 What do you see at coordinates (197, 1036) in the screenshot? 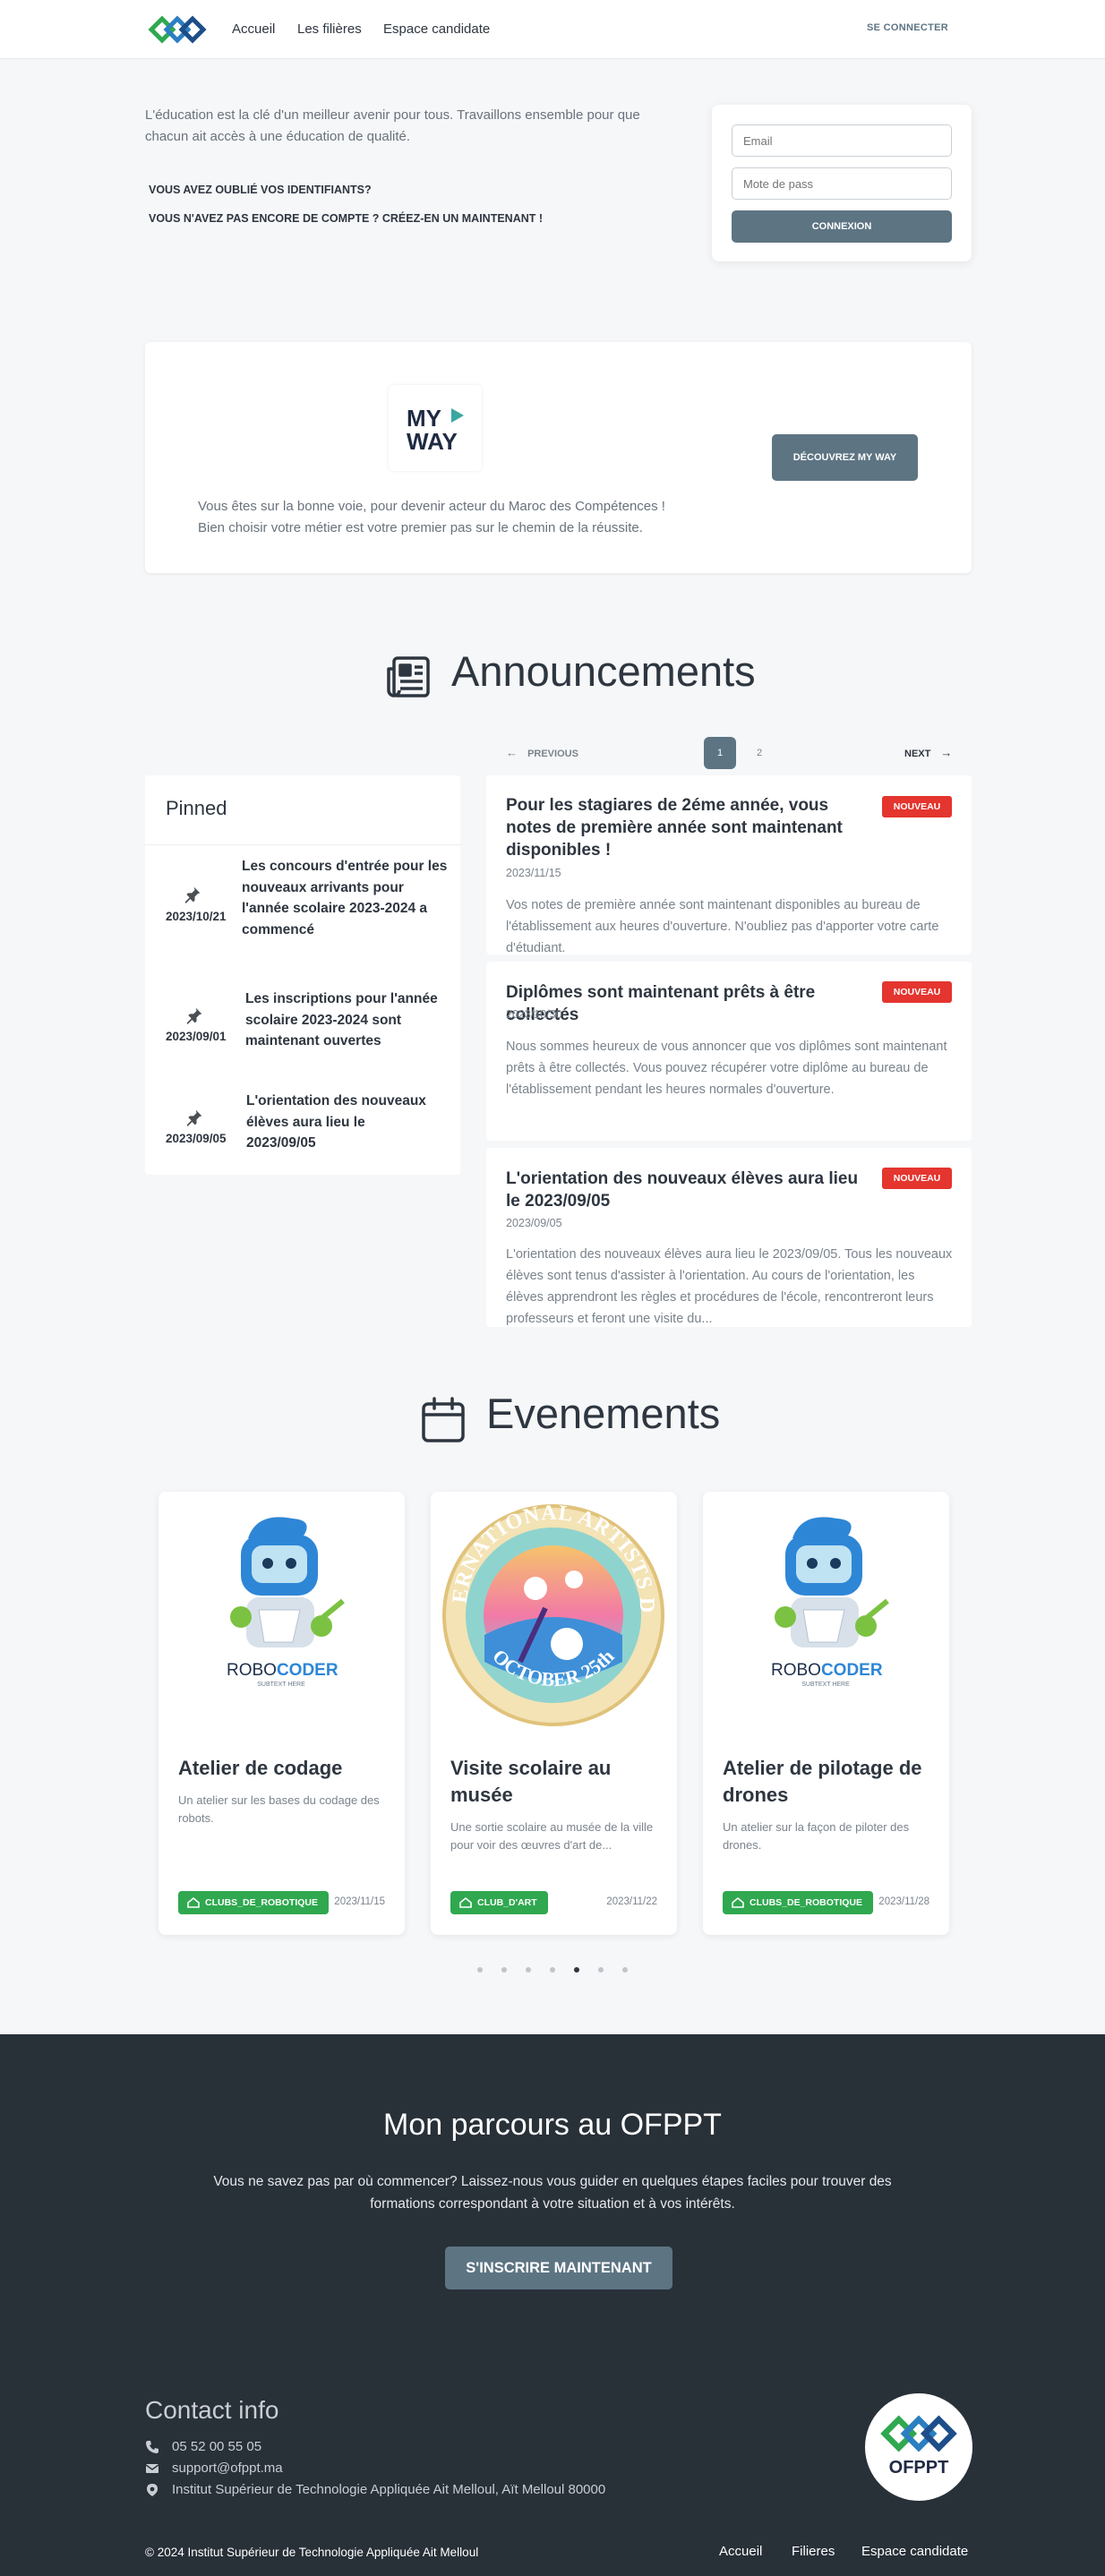
I see `pinned-date: 2023/09/01` at bounding box center [197, 1036].